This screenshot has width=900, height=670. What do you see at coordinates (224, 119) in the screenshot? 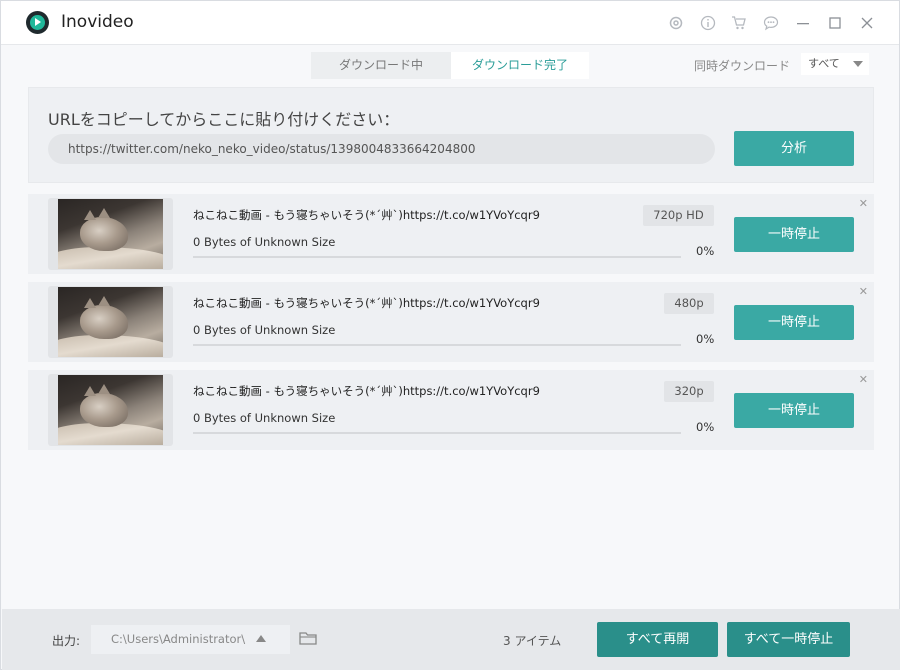
I see `url-heading: URLをコピーしてからここに貼り付けください：` at bounding box center [224, 119].